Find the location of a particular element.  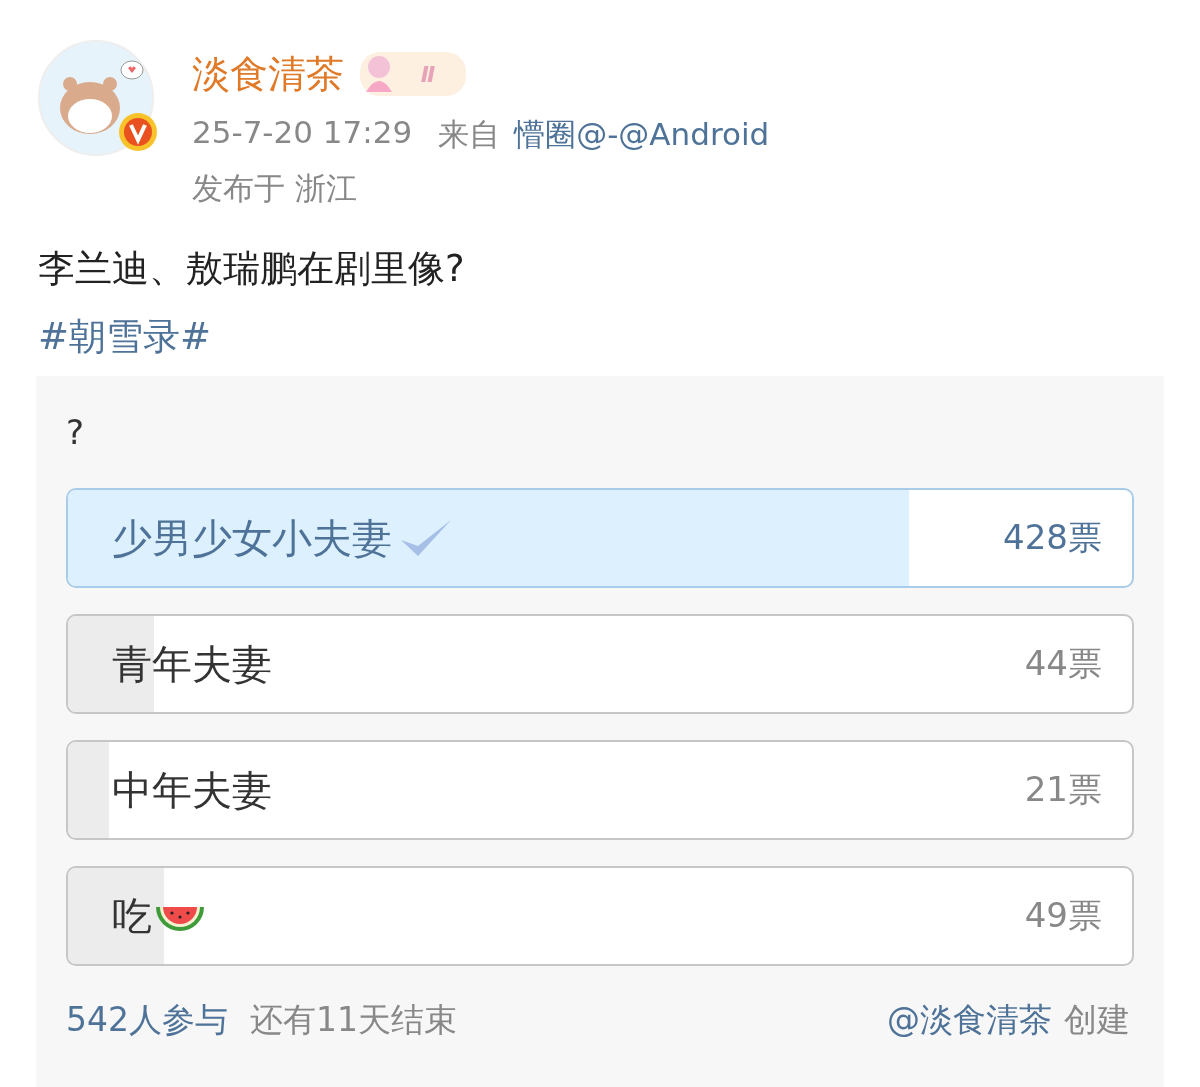

hashtag-link: #朝雪录# is located at coordinates (124, 337).